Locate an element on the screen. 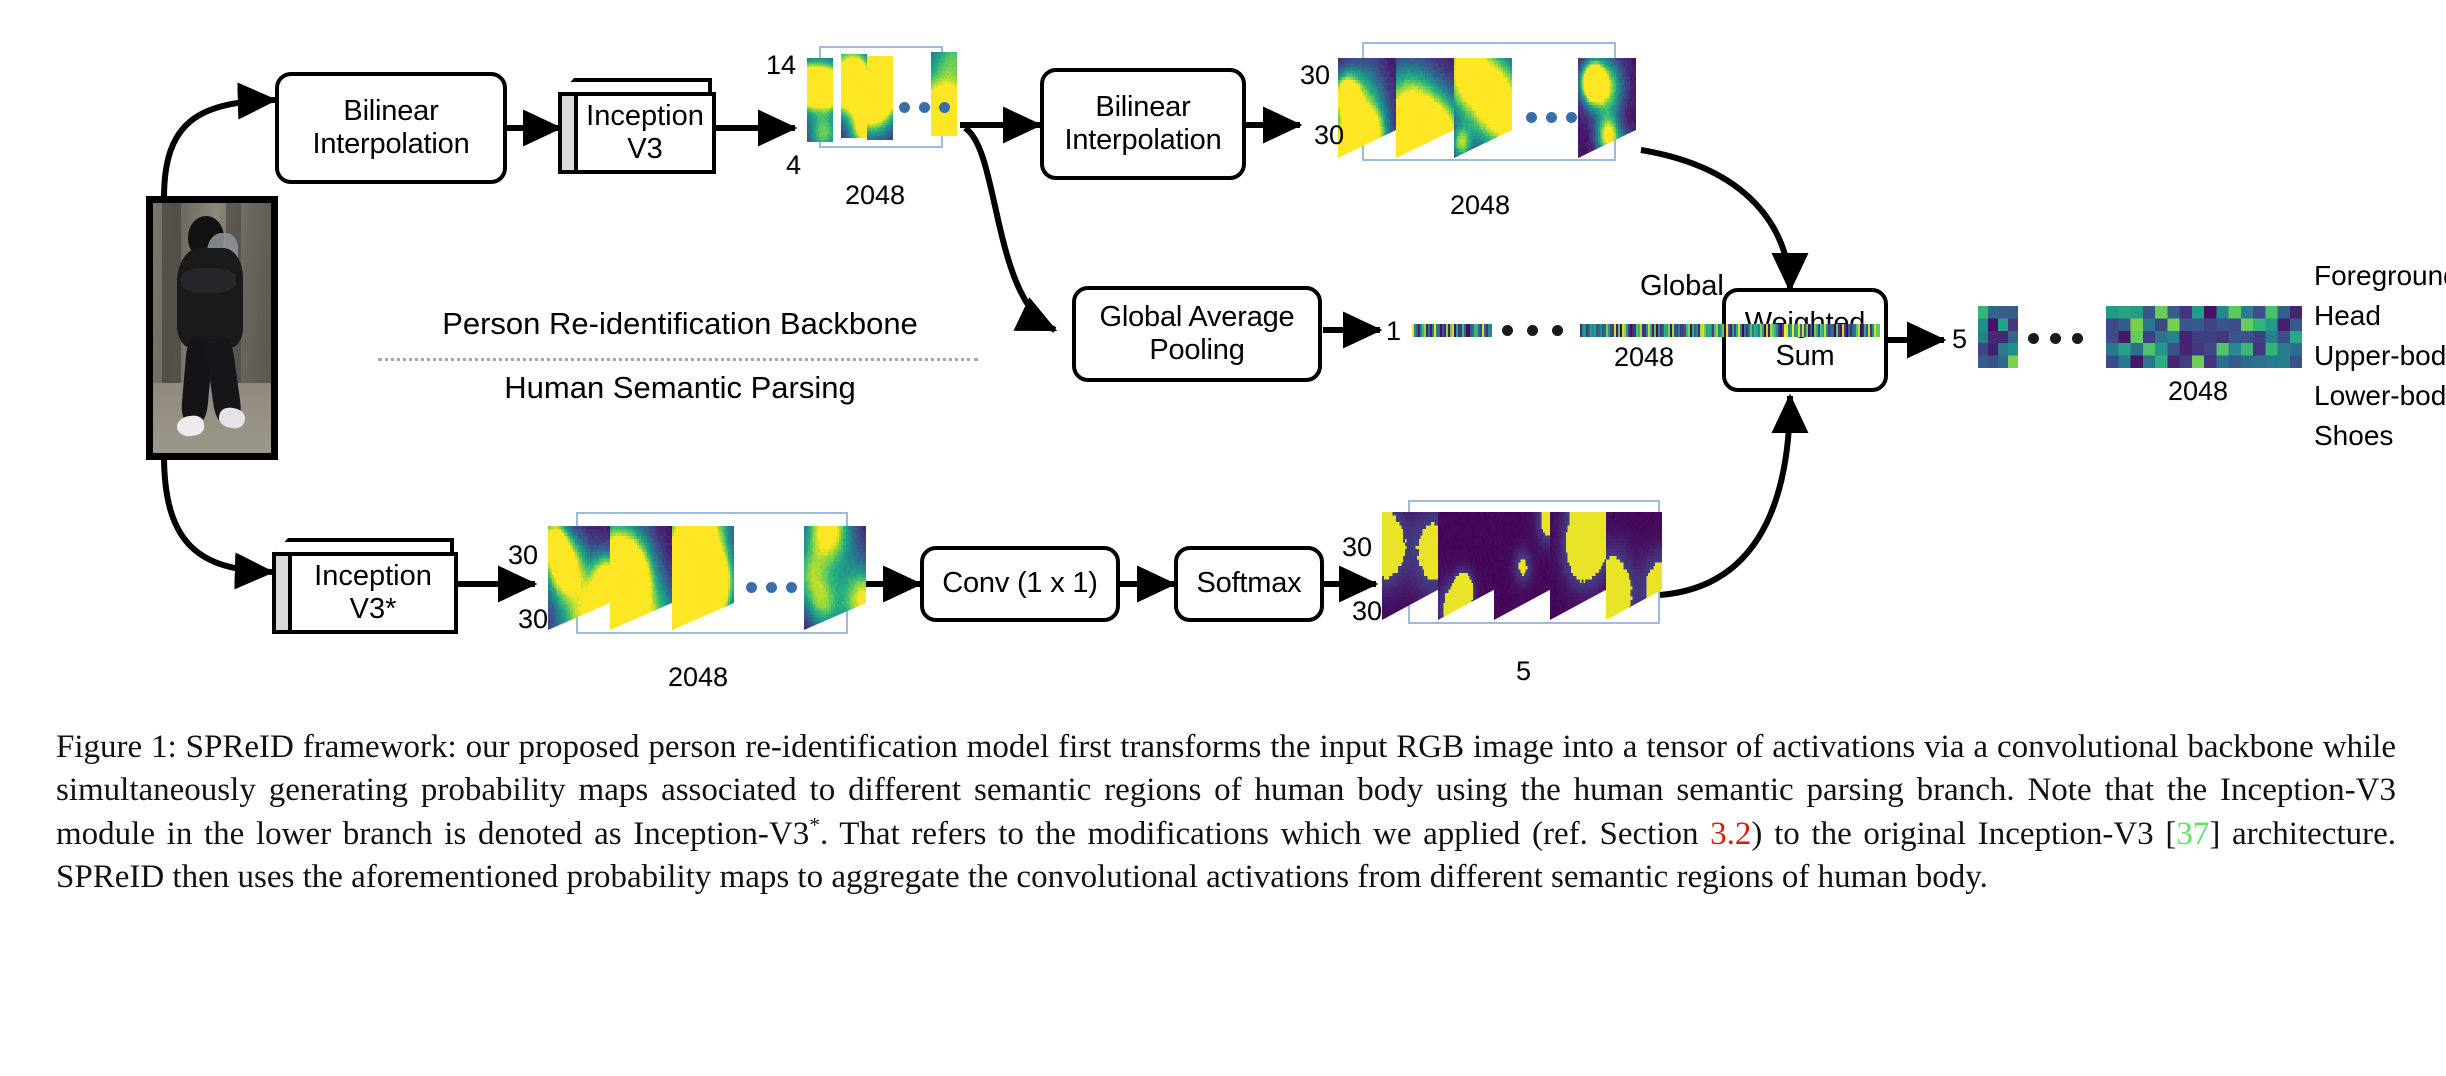 Image resolution: width=2446 pixels, height=1076 pixels. conv-label: Conv (1 x 1) is located at coordinates (1020, 583).